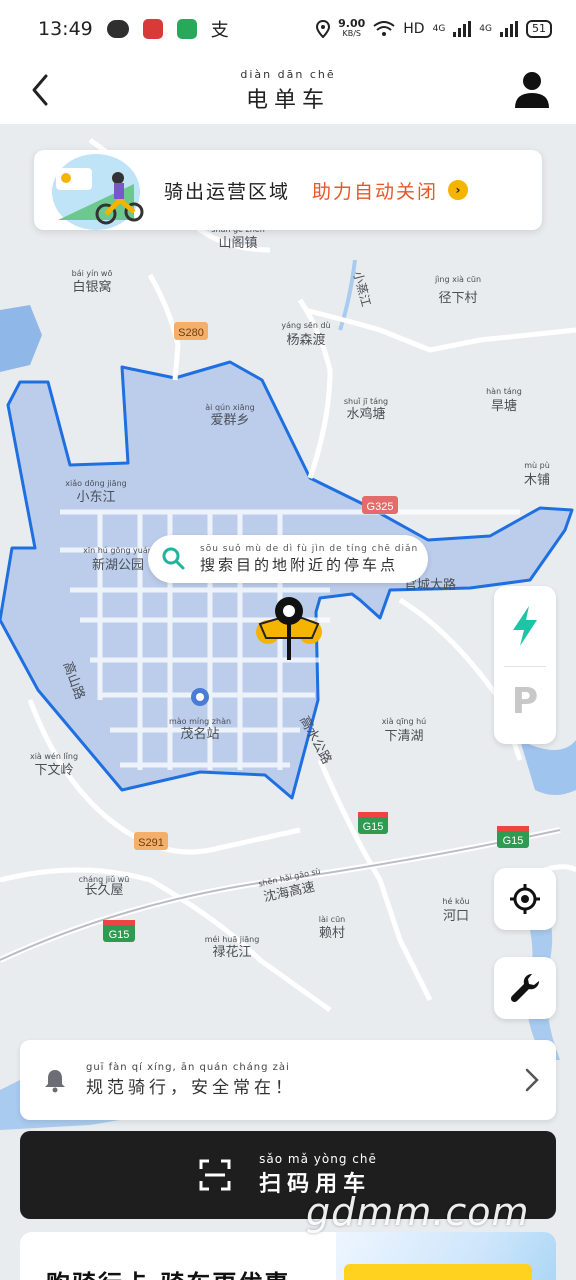 The image size is (576, 1280). What do you see at coordinates (191, 1088) in the screenshot?
I see `notice-text: 规范骑行，安全常在！` at bounding box center [191, 1088].